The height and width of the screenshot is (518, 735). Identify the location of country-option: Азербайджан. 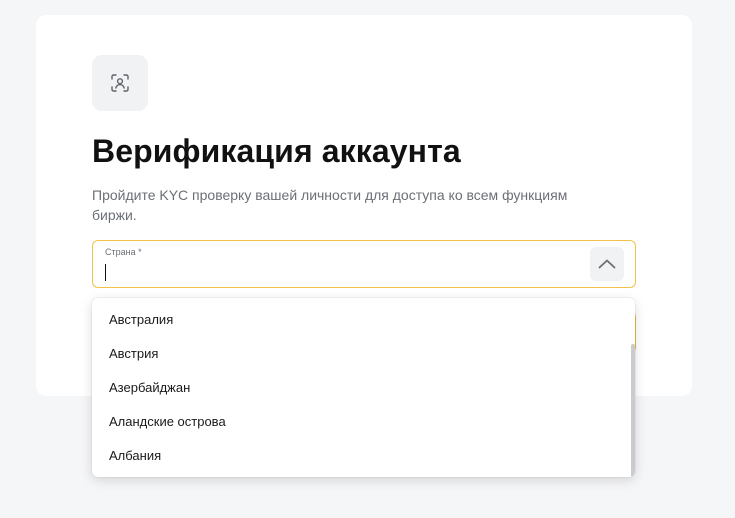
(361, 388).